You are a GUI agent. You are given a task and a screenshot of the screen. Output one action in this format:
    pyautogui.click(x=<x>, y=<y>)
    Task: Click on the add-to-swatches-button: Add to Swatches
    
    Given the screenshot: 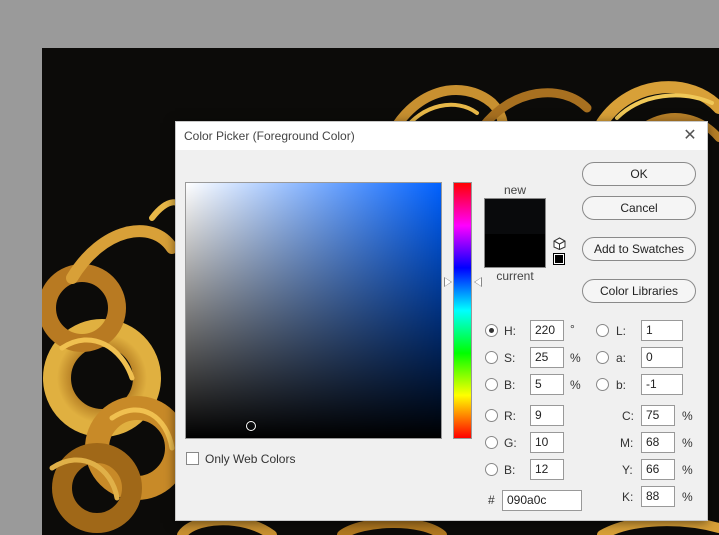 What is the action you would take?
    pyautogui.click(x=639, y=249)
    